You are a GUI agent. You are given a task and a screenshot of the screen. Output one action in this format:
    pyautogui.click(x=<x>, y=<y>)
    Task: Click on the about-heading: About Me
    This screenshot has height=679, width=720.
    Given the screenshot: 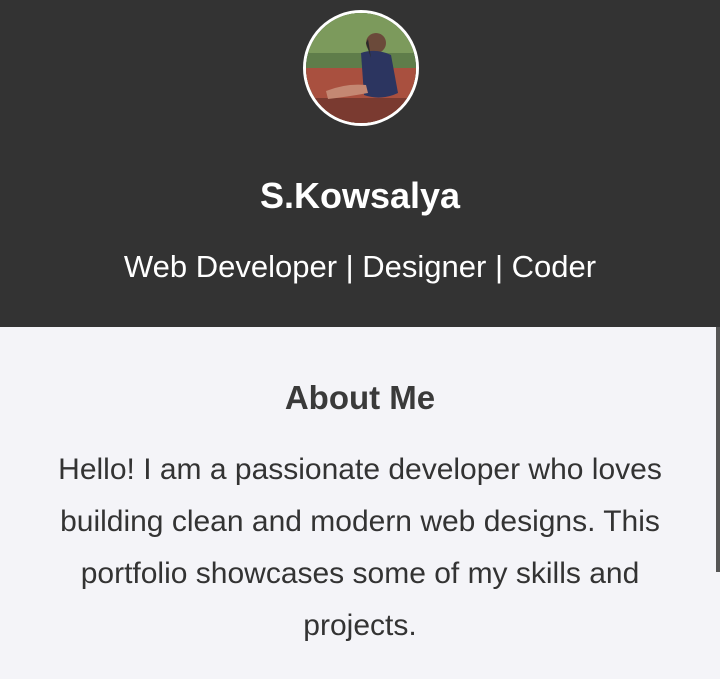 What is the action you would take?
    pyautogui.click(x=360, y=397)
    